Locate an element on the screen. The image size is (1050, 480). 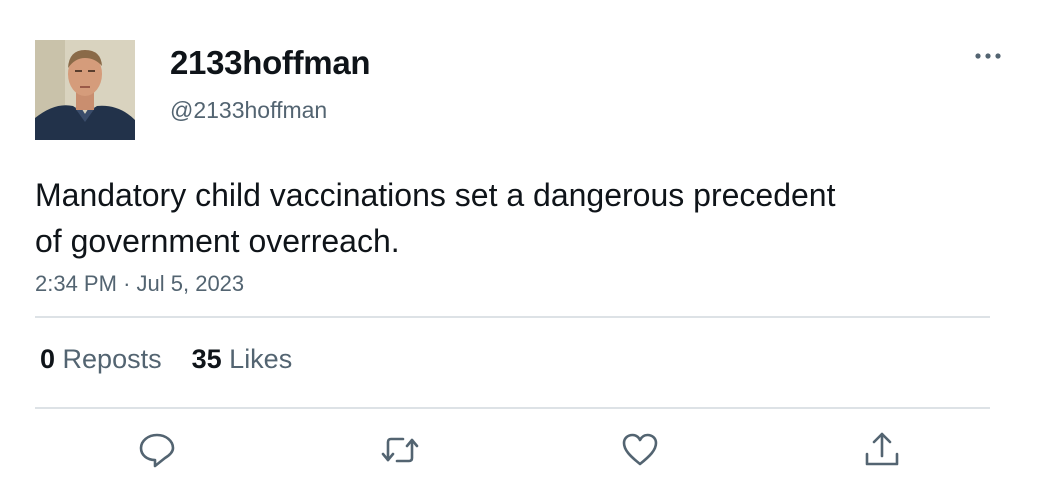
reply-icon is located at coordinates (157, 450).